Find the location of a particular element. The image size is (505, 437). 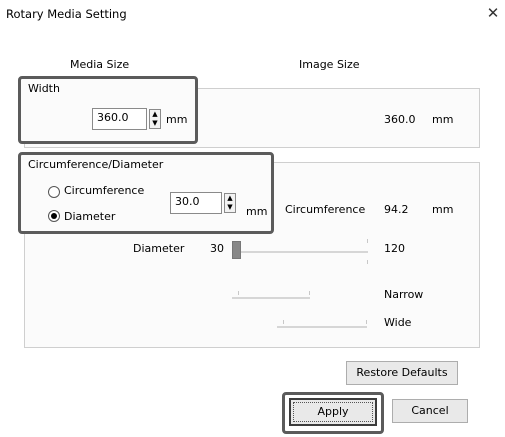

width-unit: mm is located at coordinates (177, 119).